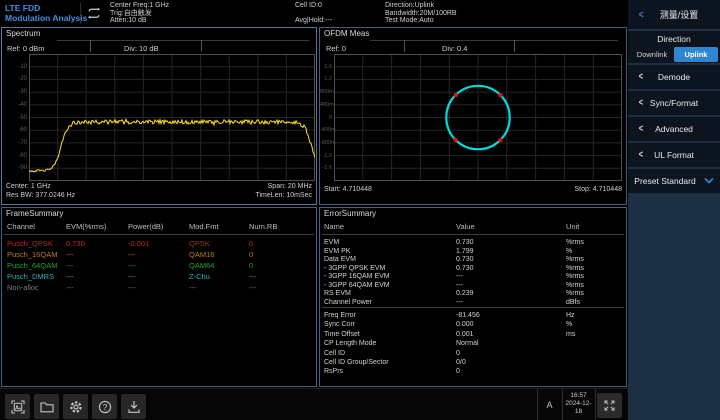 The image size is (720, 420). I want to click on clock-time: 16:57, so click(578, 395).